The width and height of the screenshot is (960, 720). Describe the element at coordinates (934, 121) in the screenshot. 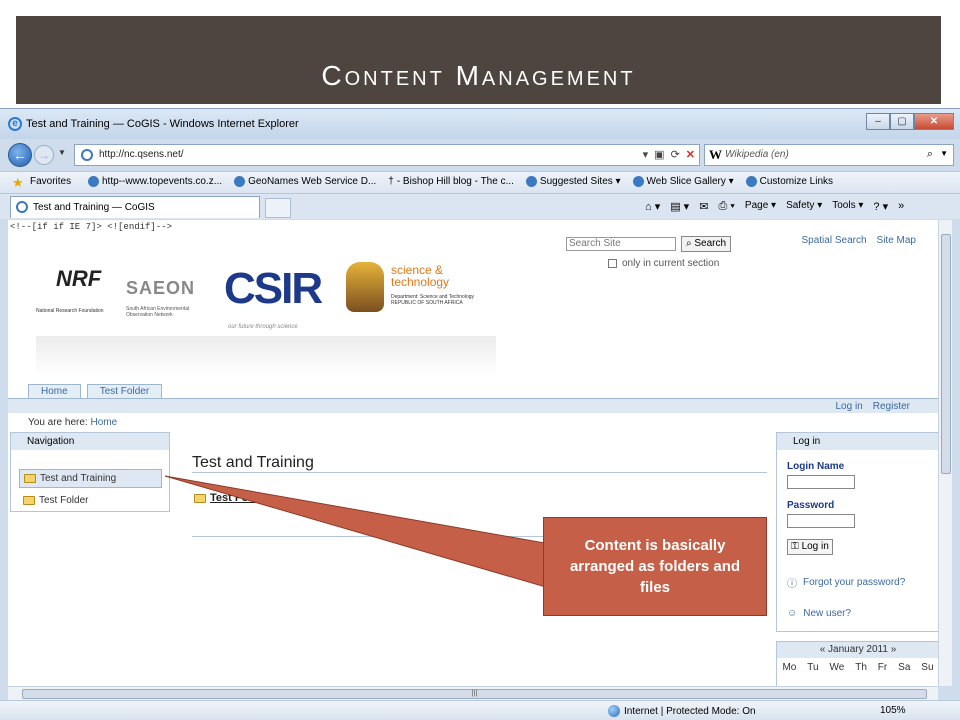

I see `close-button: ✕` at that location.